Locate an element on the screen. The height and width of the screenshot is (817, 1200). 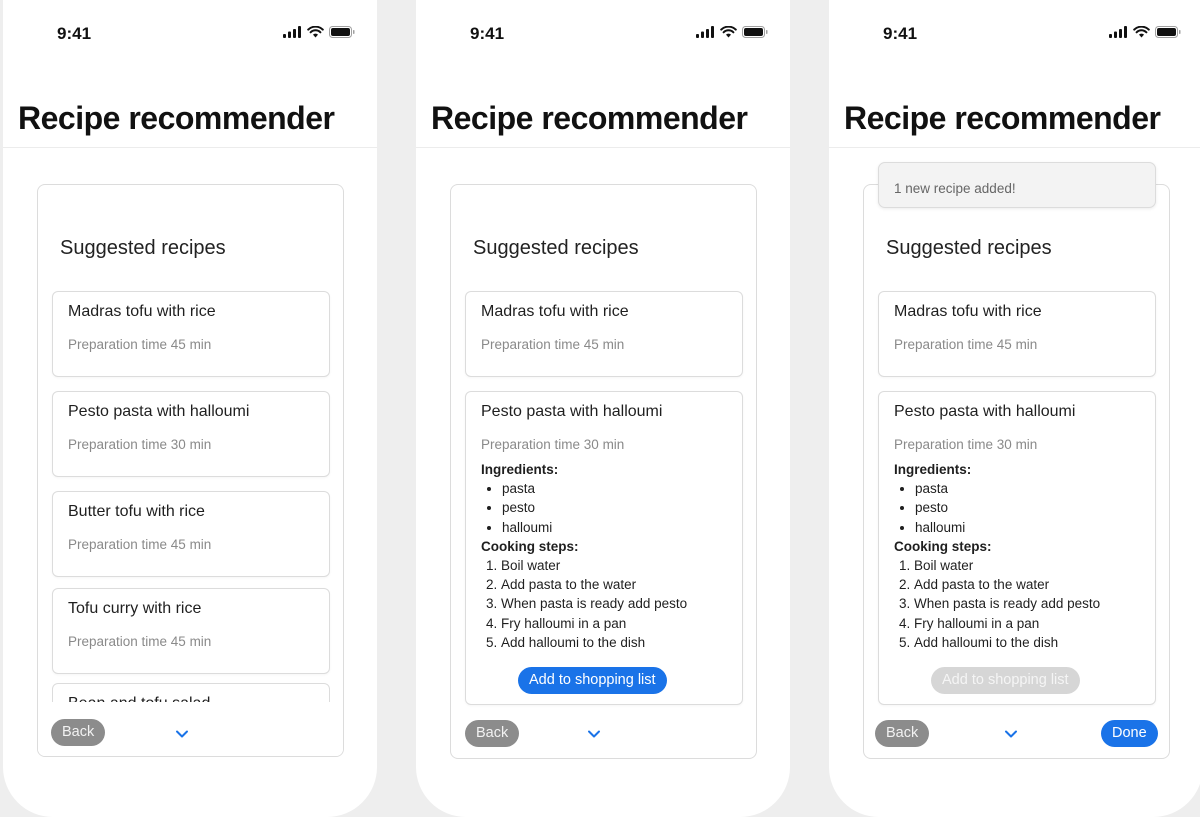
add-to-shopping-list-button-disabled: Add to shopping list is located at coordinates (1005, 680).